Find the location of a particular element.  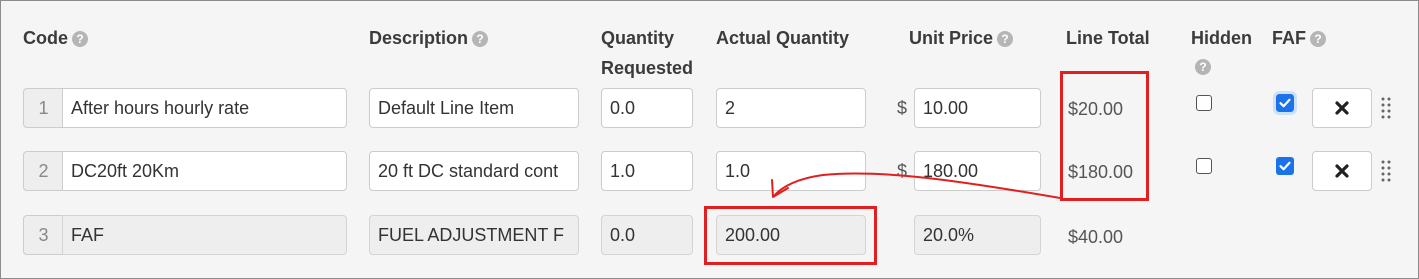

header-unit-price: Unit Price? is located at coordinates (961, 38).